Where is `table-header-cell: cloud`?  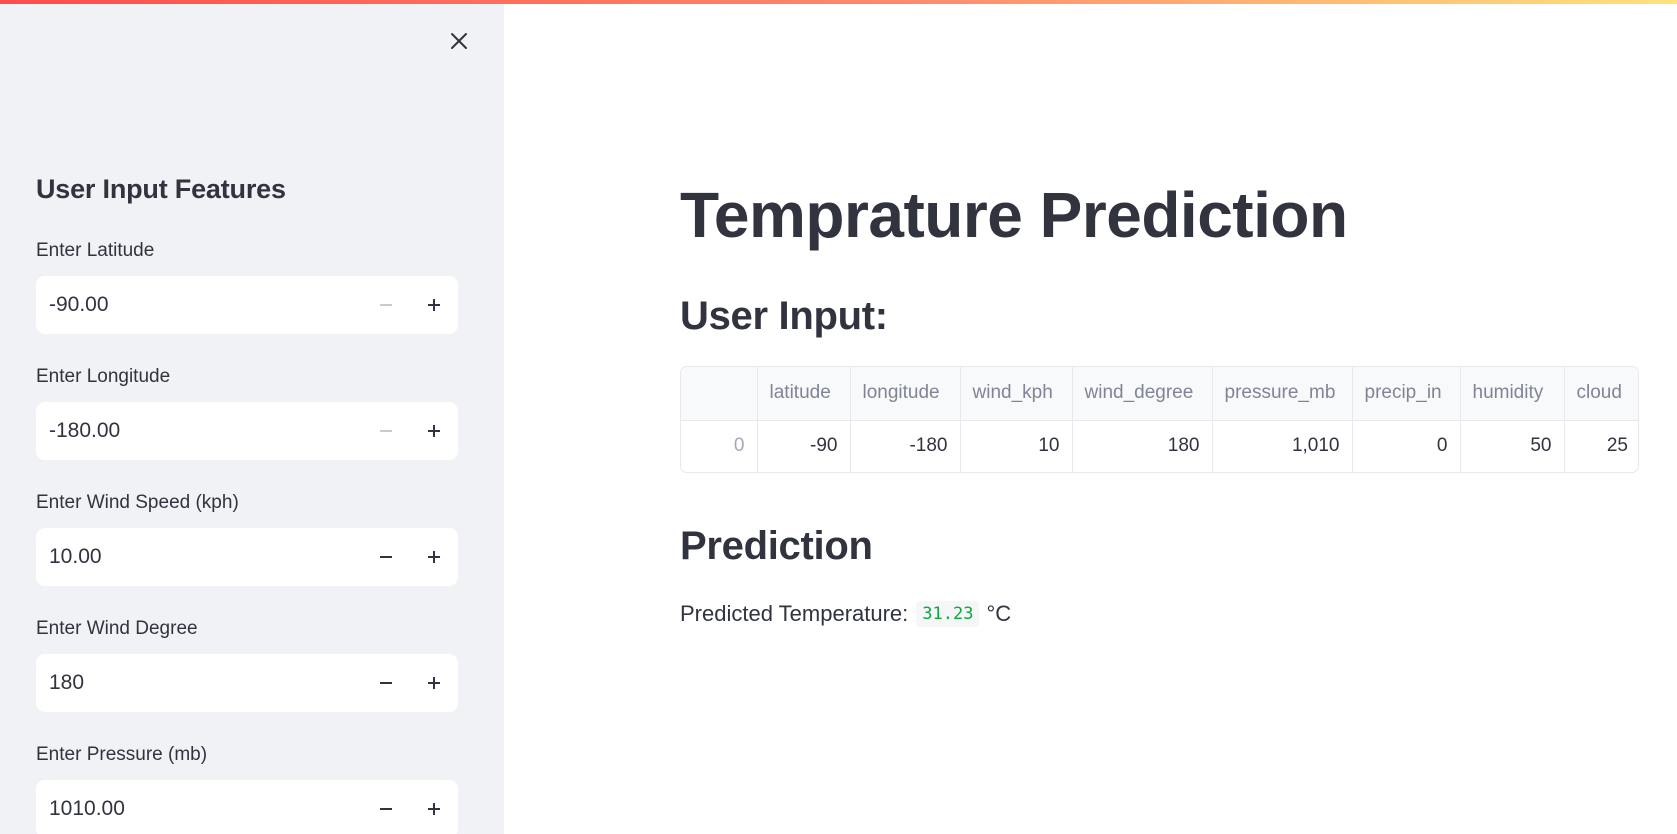 table-header-cell: cloud is located at coordinates (1601, 394).